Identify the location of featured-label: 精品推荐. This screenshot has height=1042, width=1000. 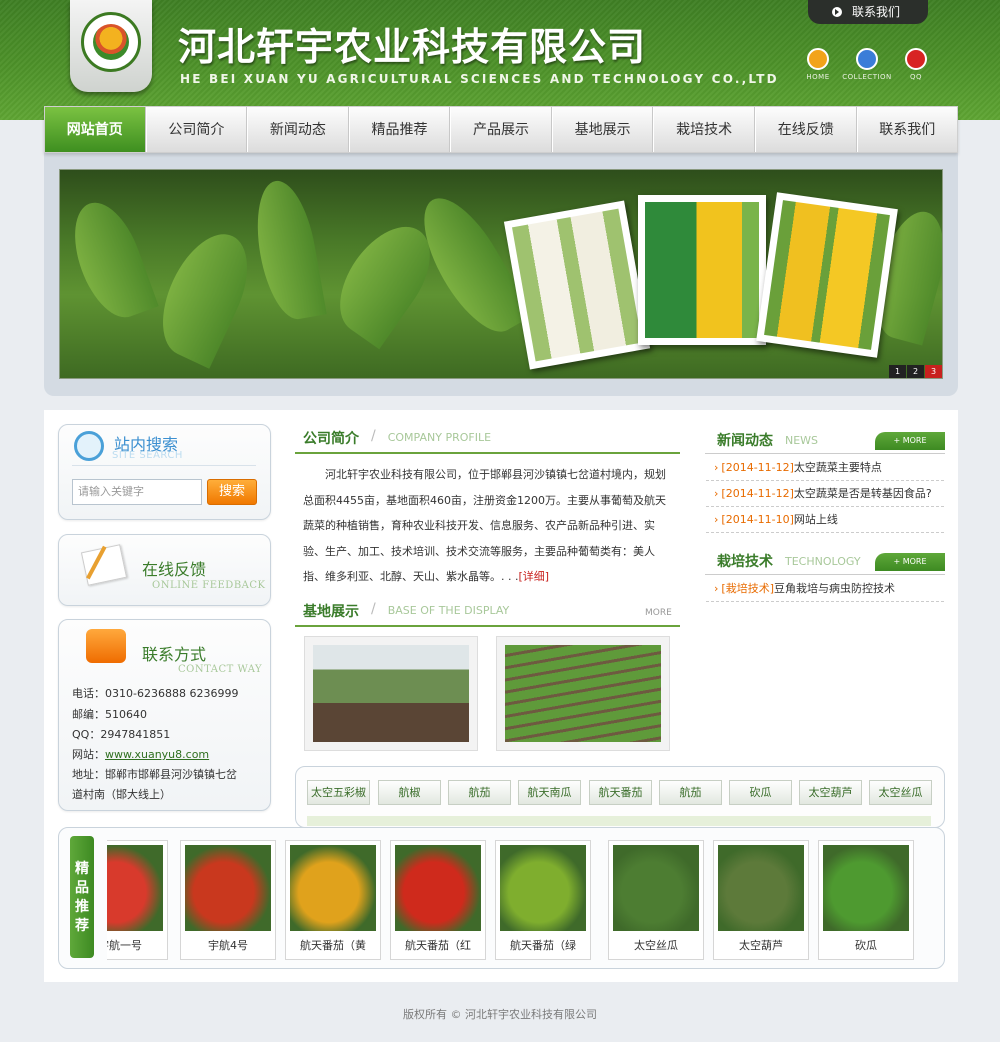
(82, 897).